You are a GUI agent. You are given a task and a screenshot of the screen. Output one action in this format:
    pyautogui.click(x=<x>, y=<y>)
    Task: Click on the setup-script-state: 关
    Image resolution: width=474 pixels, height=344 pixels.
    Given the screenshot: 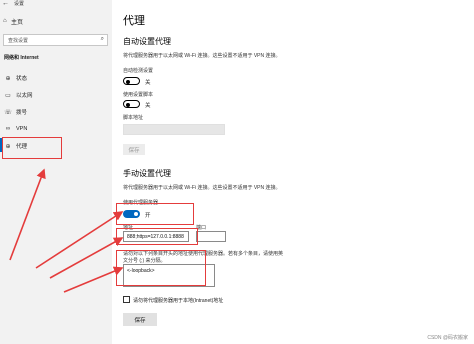 What is the action you would take?
    pyautogui.click(x=148, y=106)
    